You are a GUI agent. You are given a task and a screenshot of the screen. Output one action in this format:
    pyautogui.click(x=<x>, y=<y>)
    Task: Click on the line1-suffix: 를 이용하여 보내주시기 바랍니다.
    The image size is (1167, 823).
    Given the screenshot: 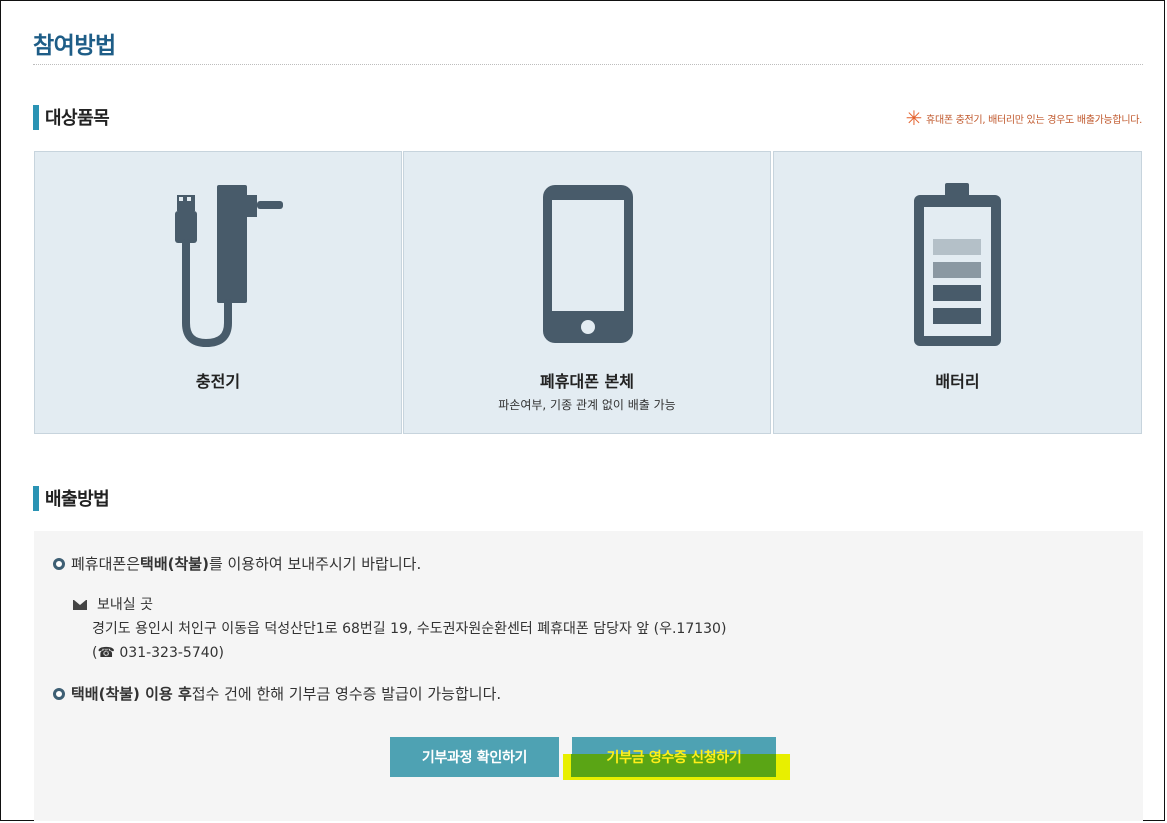 What is the action you would take?
    pyautogui.click(x=315, y=564)
    